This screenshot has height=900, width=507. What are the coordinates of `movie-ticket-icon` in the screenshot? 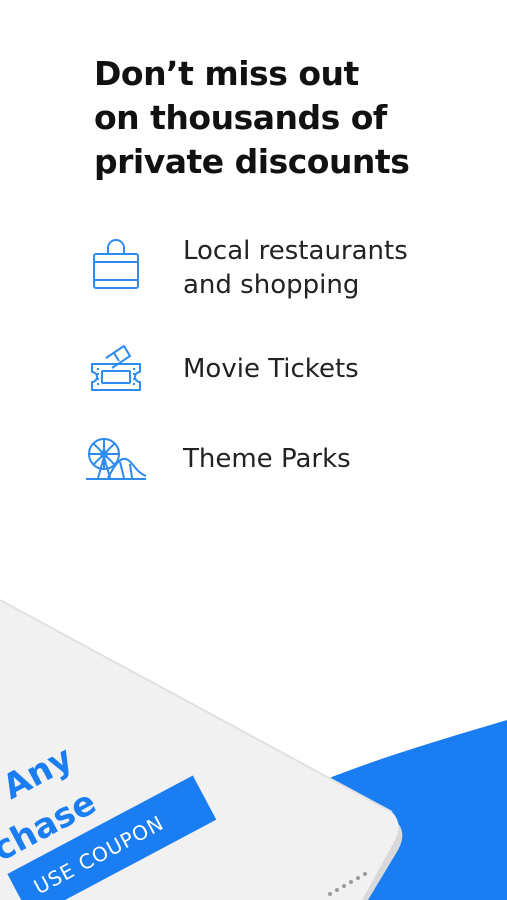 It's located at (116, 370).